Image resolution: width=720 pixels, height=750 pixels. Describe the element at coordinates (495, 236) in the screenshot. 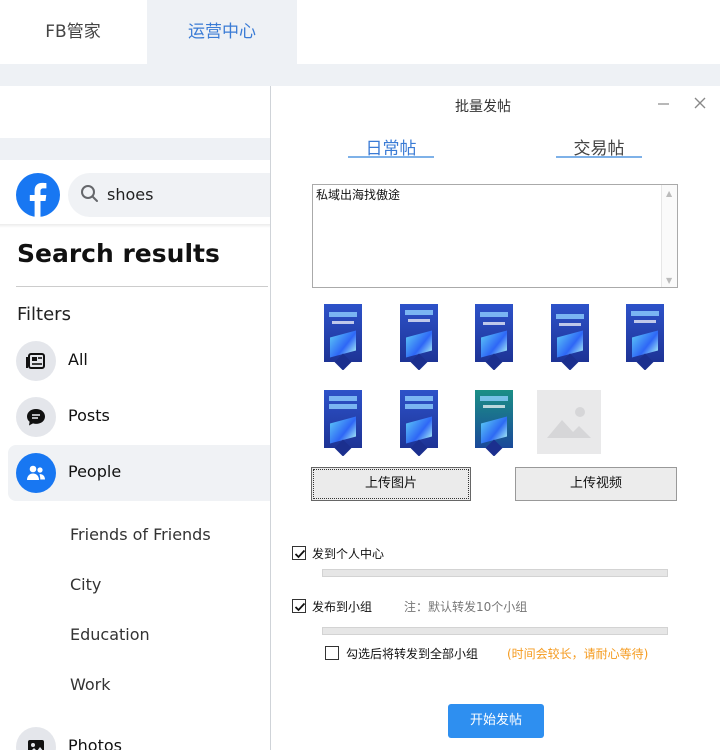

I see `post-content-textarea: 私域出海找傲途 ▲ ▼` at that location.